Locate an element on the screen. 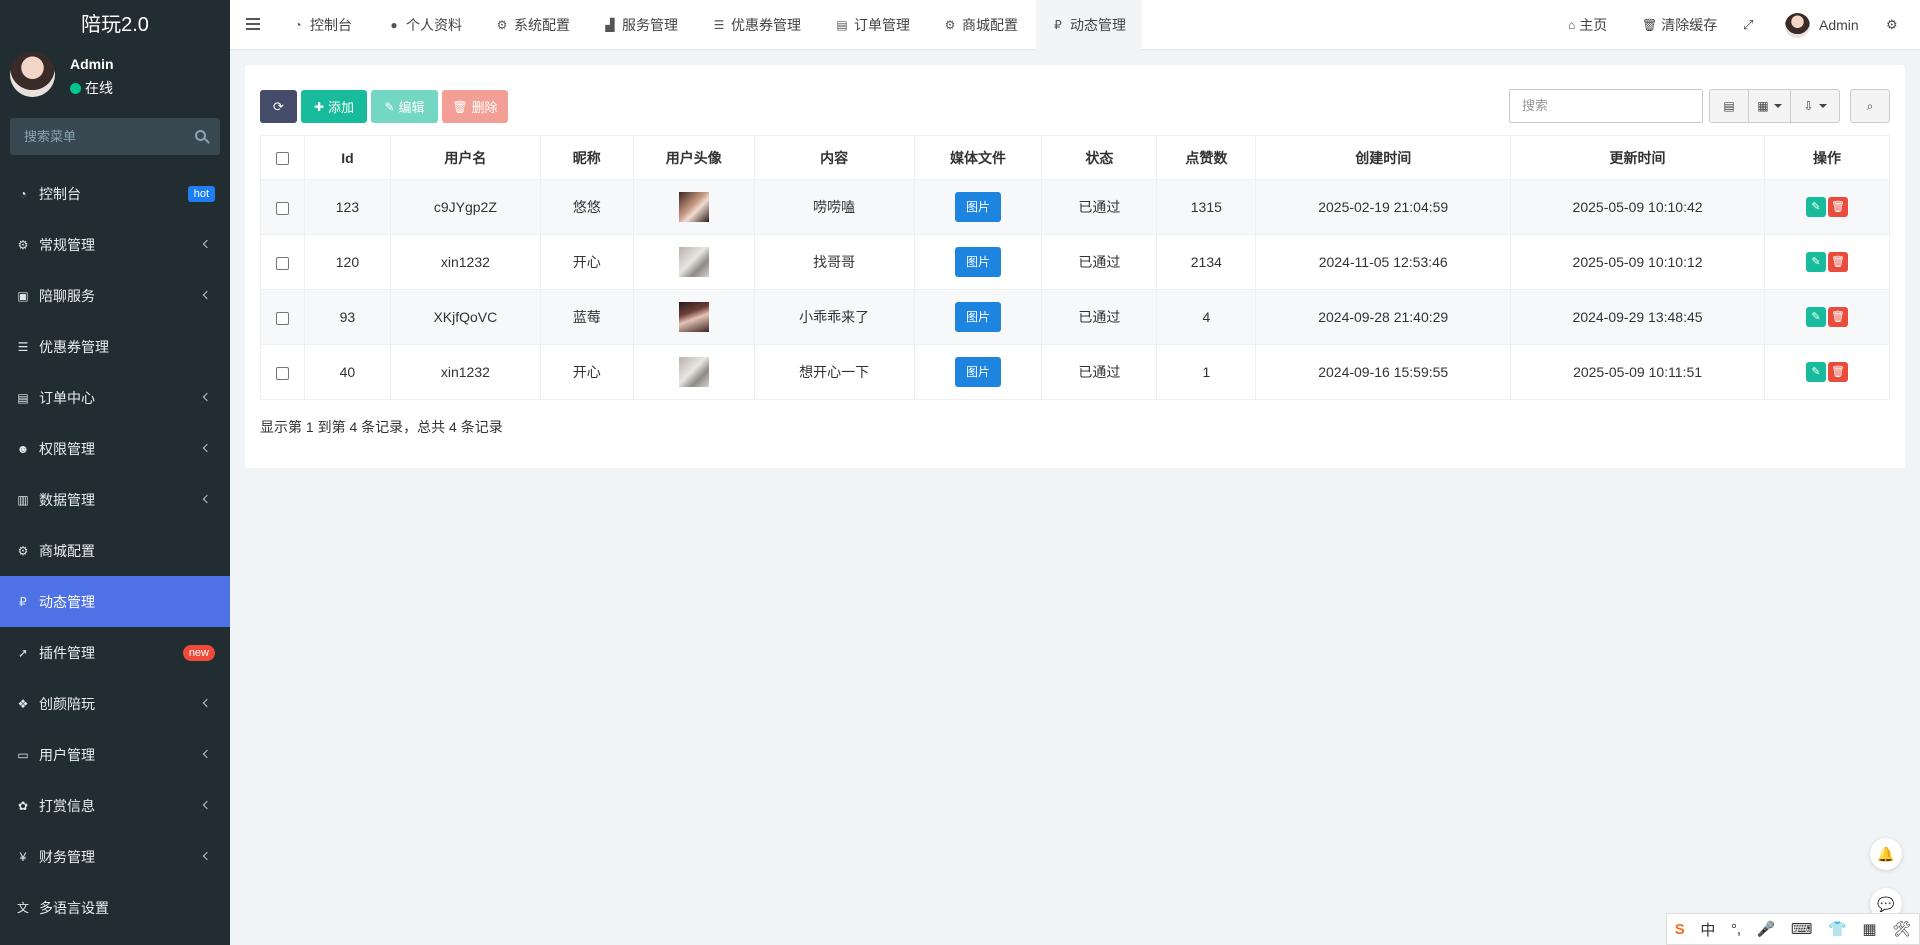  toggle-view-button: ▤ is located at coordinates (1729, 106).